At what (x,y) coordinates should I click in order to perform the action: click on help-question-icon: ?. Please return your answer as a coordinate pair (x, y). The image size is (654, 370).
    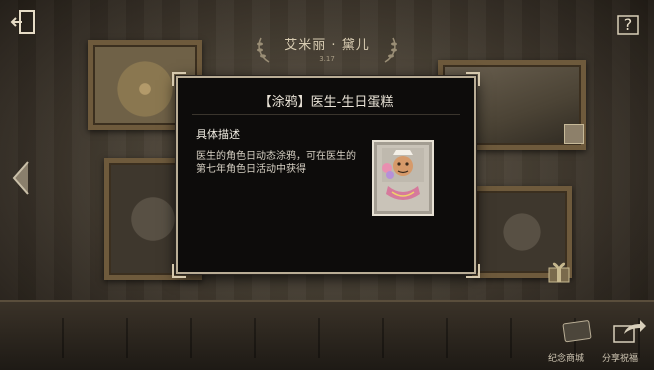
    Looking at the image, I should click on (628, 25).